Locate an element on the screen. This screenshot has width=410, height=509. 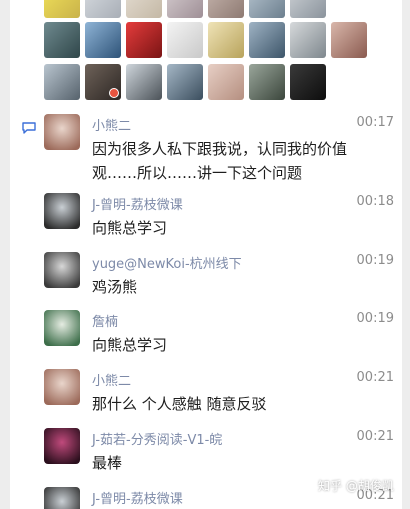
message-text: 因为很多人私下跟我说，认同我的价值观……所以……讲一下这个问题 is located at coordinates (220, 161).